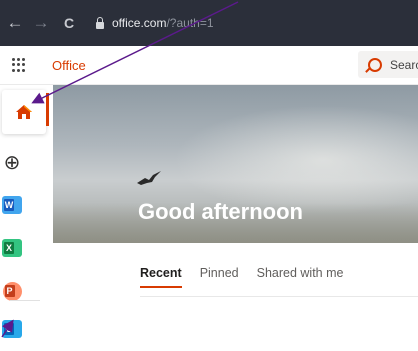  Describe the element at coordinates (69, 23) in the screenshot. I see `reload-button: C` at that location.